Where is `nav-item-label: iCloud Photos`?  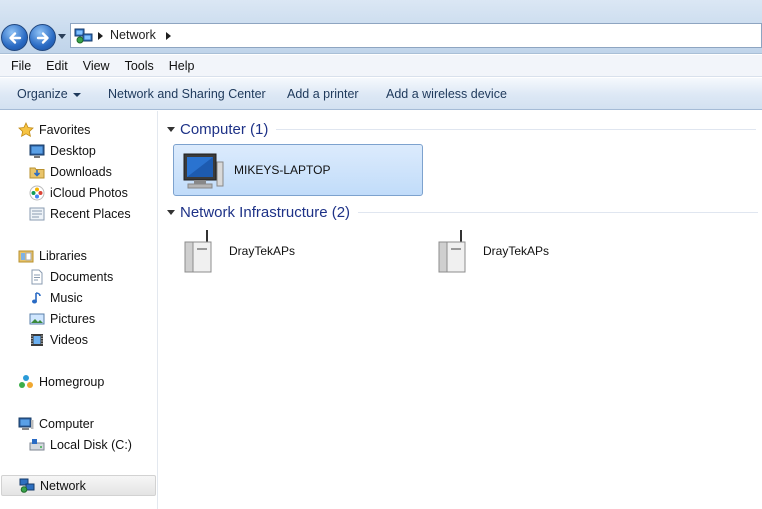
nav-item-label: iCloud Photos is located at coordinates (89, 192).